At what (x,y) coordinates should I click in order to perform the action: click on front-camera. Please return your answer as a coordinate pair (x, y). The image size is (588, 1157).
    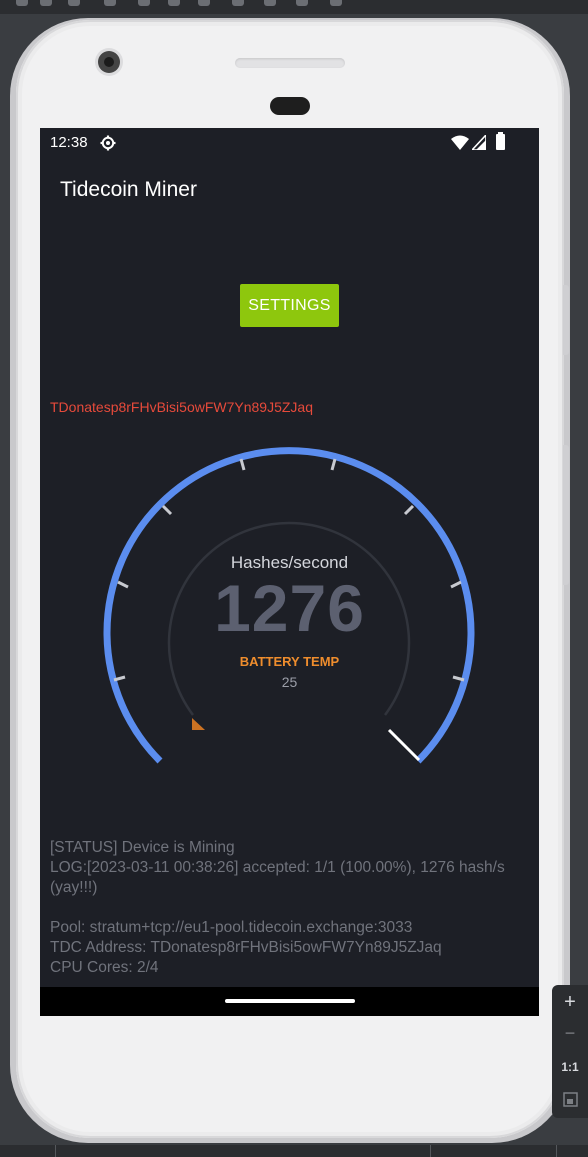
    Looking at the image, I should click on (109, 62).